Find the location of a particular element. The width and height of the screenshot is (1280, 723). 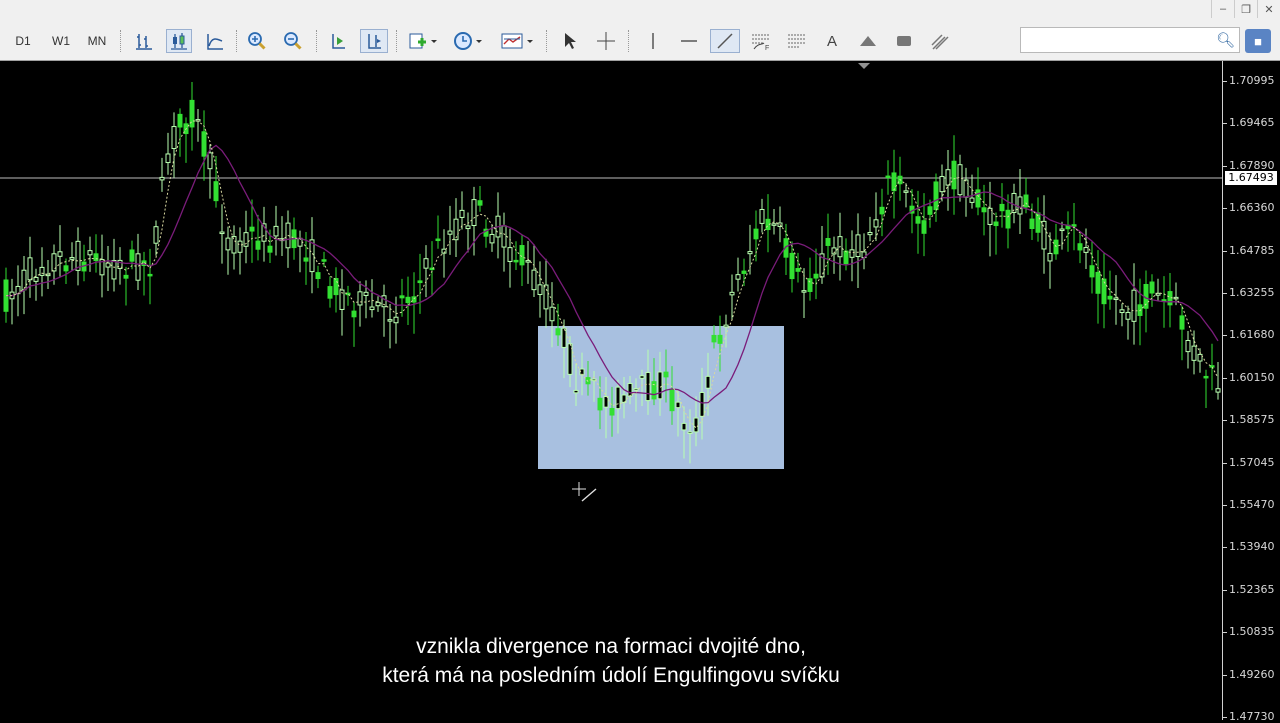

chart-shift-icon is located at coordinates (374, 41).